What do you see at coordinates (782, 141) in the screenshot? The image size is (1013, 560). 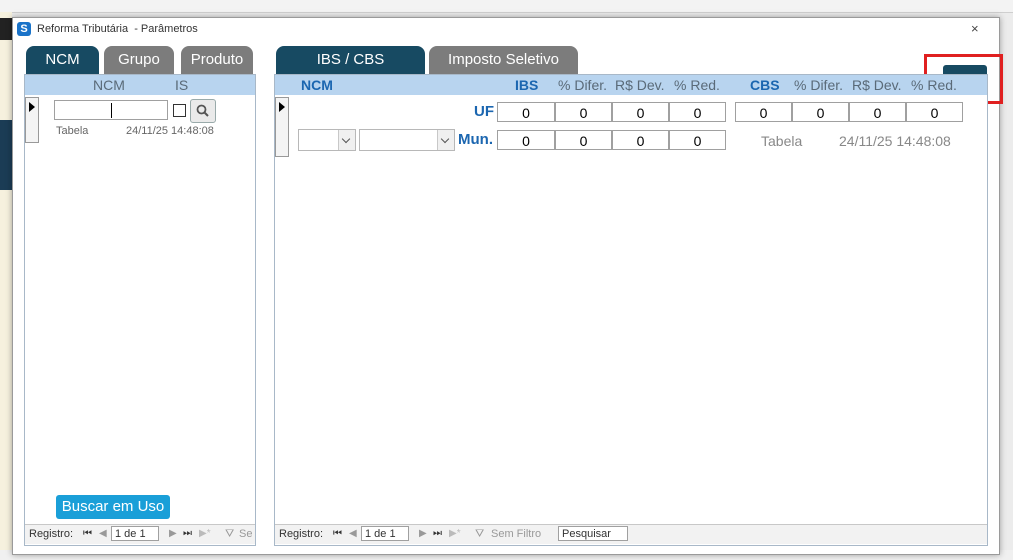 I see `tabela-label: Tabela` at bounding box center [782, 141].